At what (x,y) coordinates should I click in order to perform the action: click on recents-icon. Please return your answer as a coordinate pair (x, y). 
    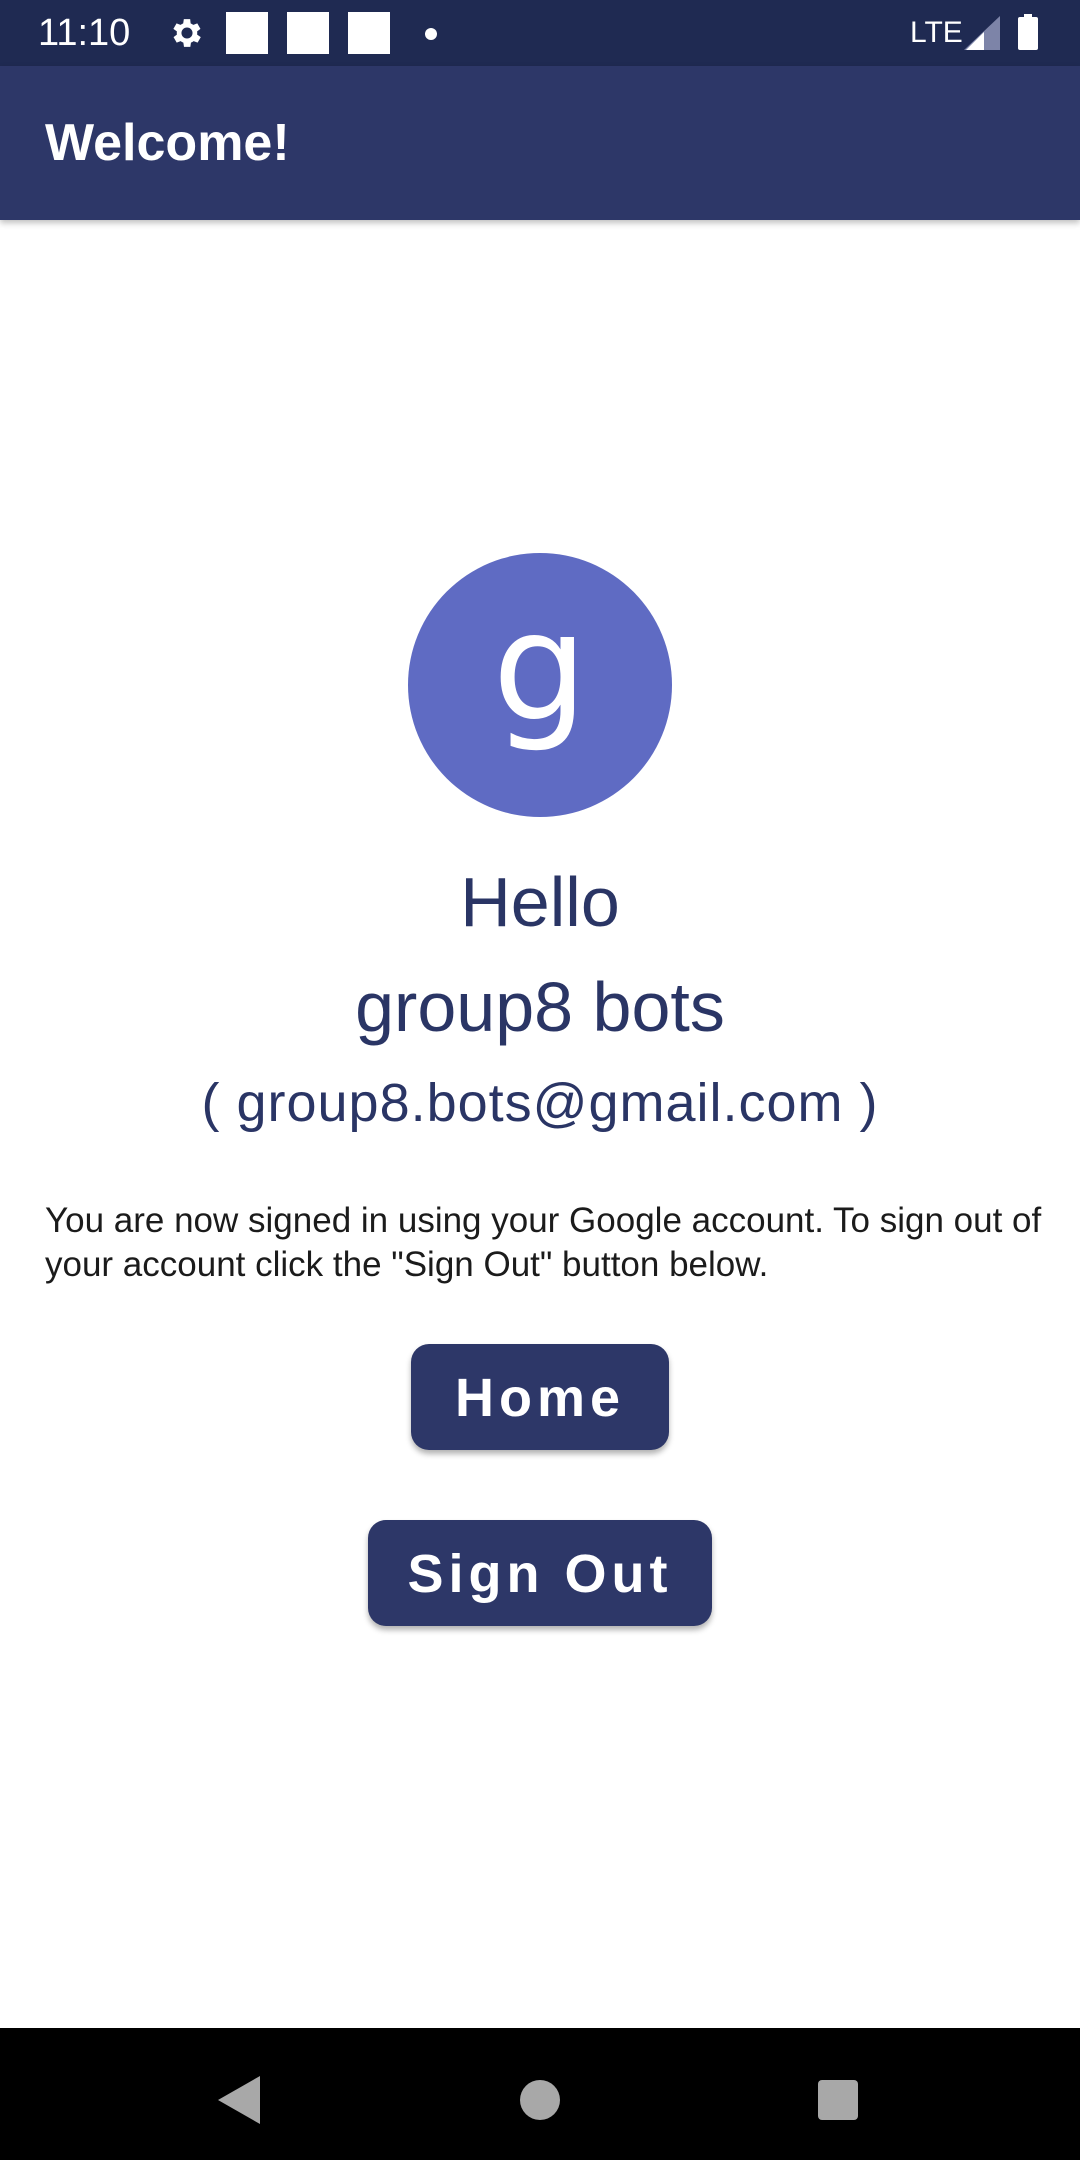
    Looking at the image, I should click on (838, 2100).